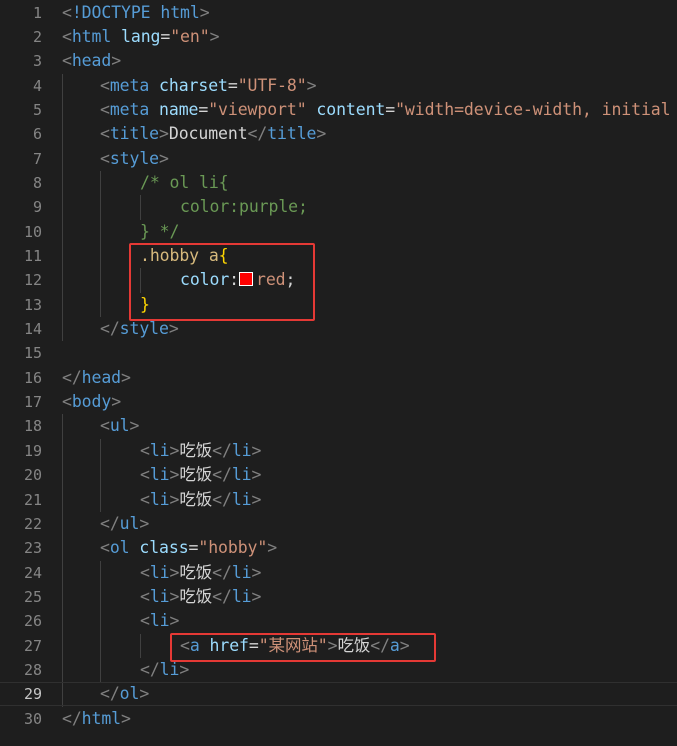  Describe the element at coordinates (32, 256) in the screenshot. I see `line-number: 11` at that location.